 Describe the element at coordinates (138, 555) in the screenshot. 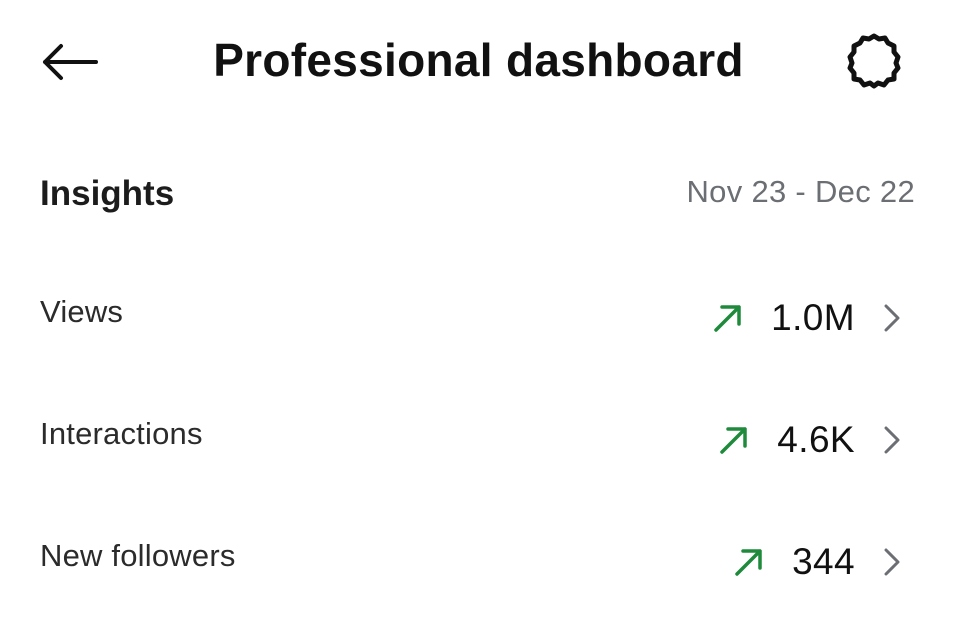

I see `insight-label: New followers` at that location.